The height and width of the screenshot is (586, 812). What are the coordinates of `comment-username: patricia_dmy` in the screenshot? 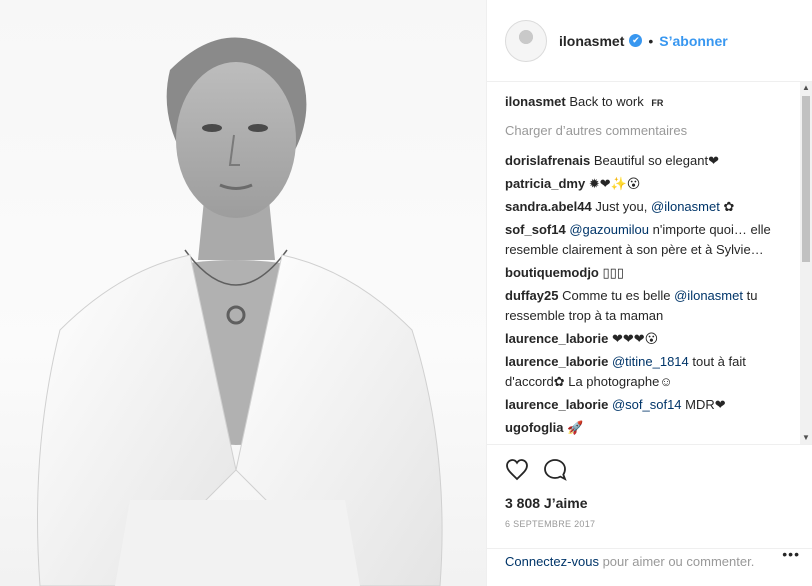 It's located at (545, 183).